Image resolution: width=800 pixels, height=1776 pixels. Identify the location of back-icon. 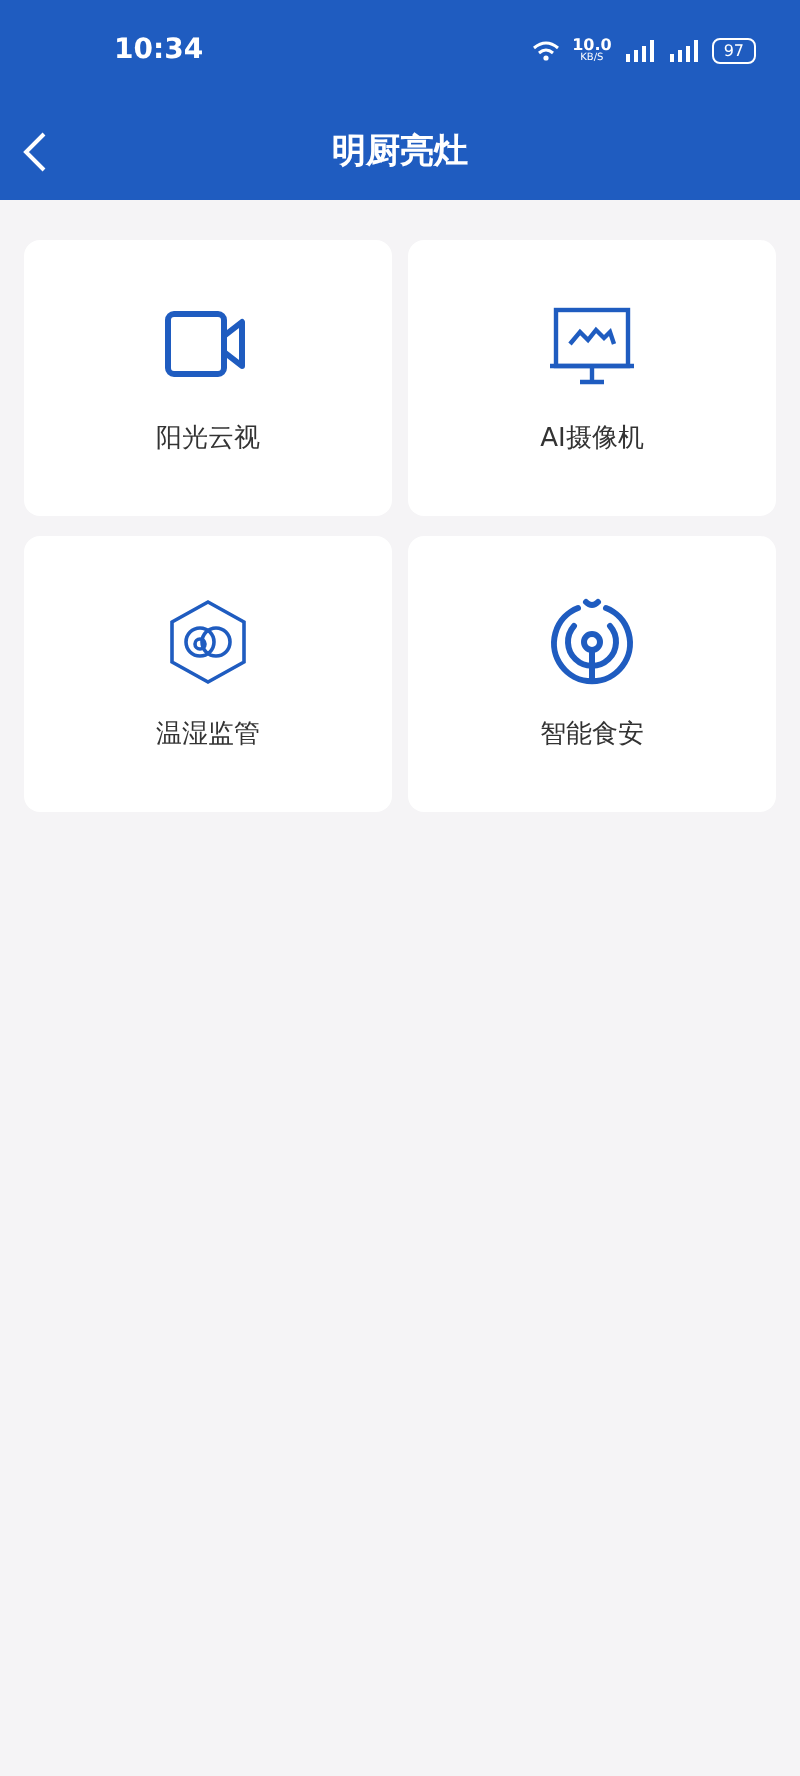
(34, 152).